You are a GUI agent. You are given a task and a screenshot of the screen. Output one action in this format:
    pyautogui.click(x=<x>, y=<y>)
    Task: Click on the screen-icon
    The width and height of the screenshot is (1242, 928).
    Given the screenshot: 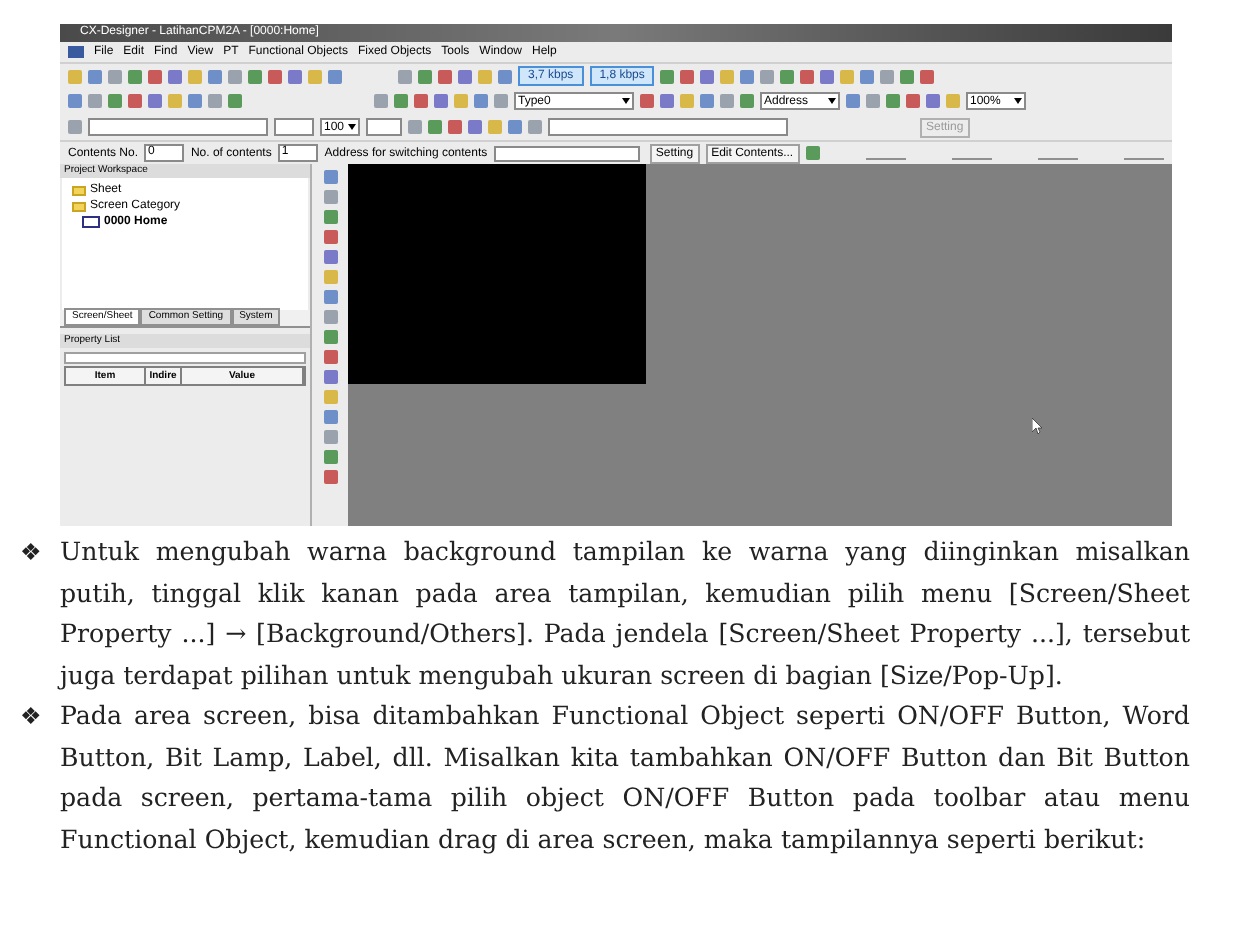 What is the action you would take?
    pyautogui.click(x=91, y=222)
    